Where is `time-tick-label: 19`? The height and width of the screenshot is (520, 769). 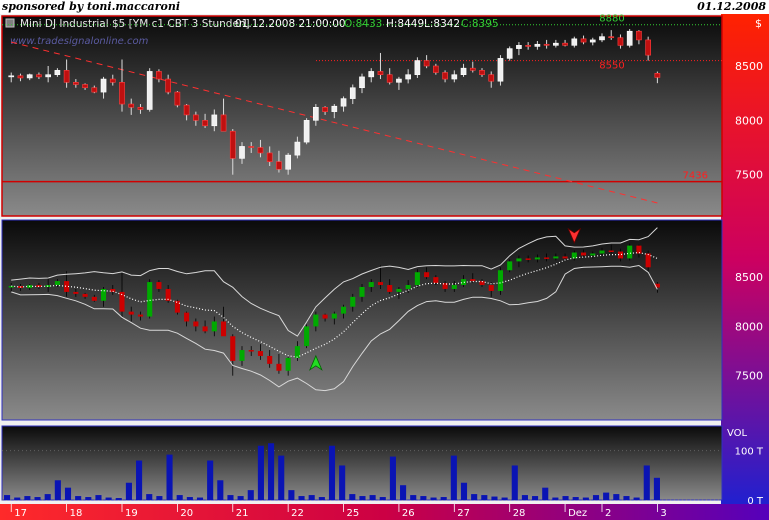 time-tick-label: 19 is located at coordinates (131, 513).